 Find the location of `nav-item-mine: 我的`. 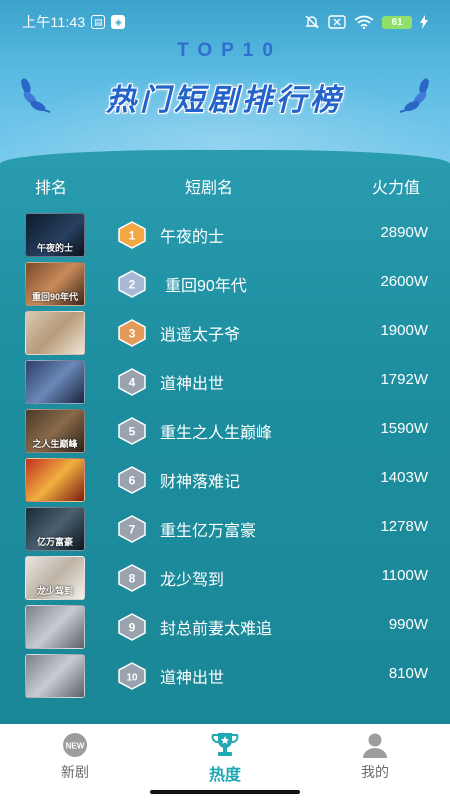

nav-item-mine: 我的 is located at coordinates (375, 762).